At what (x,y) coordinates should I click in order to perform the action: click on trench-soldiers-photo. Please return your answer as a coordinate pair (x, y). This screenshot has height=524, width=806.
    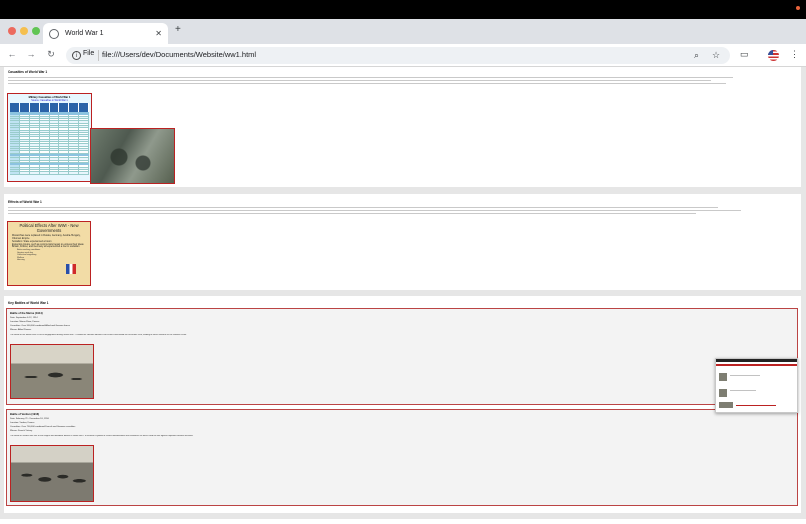
    Looking at the image, I should click on (132, 156).